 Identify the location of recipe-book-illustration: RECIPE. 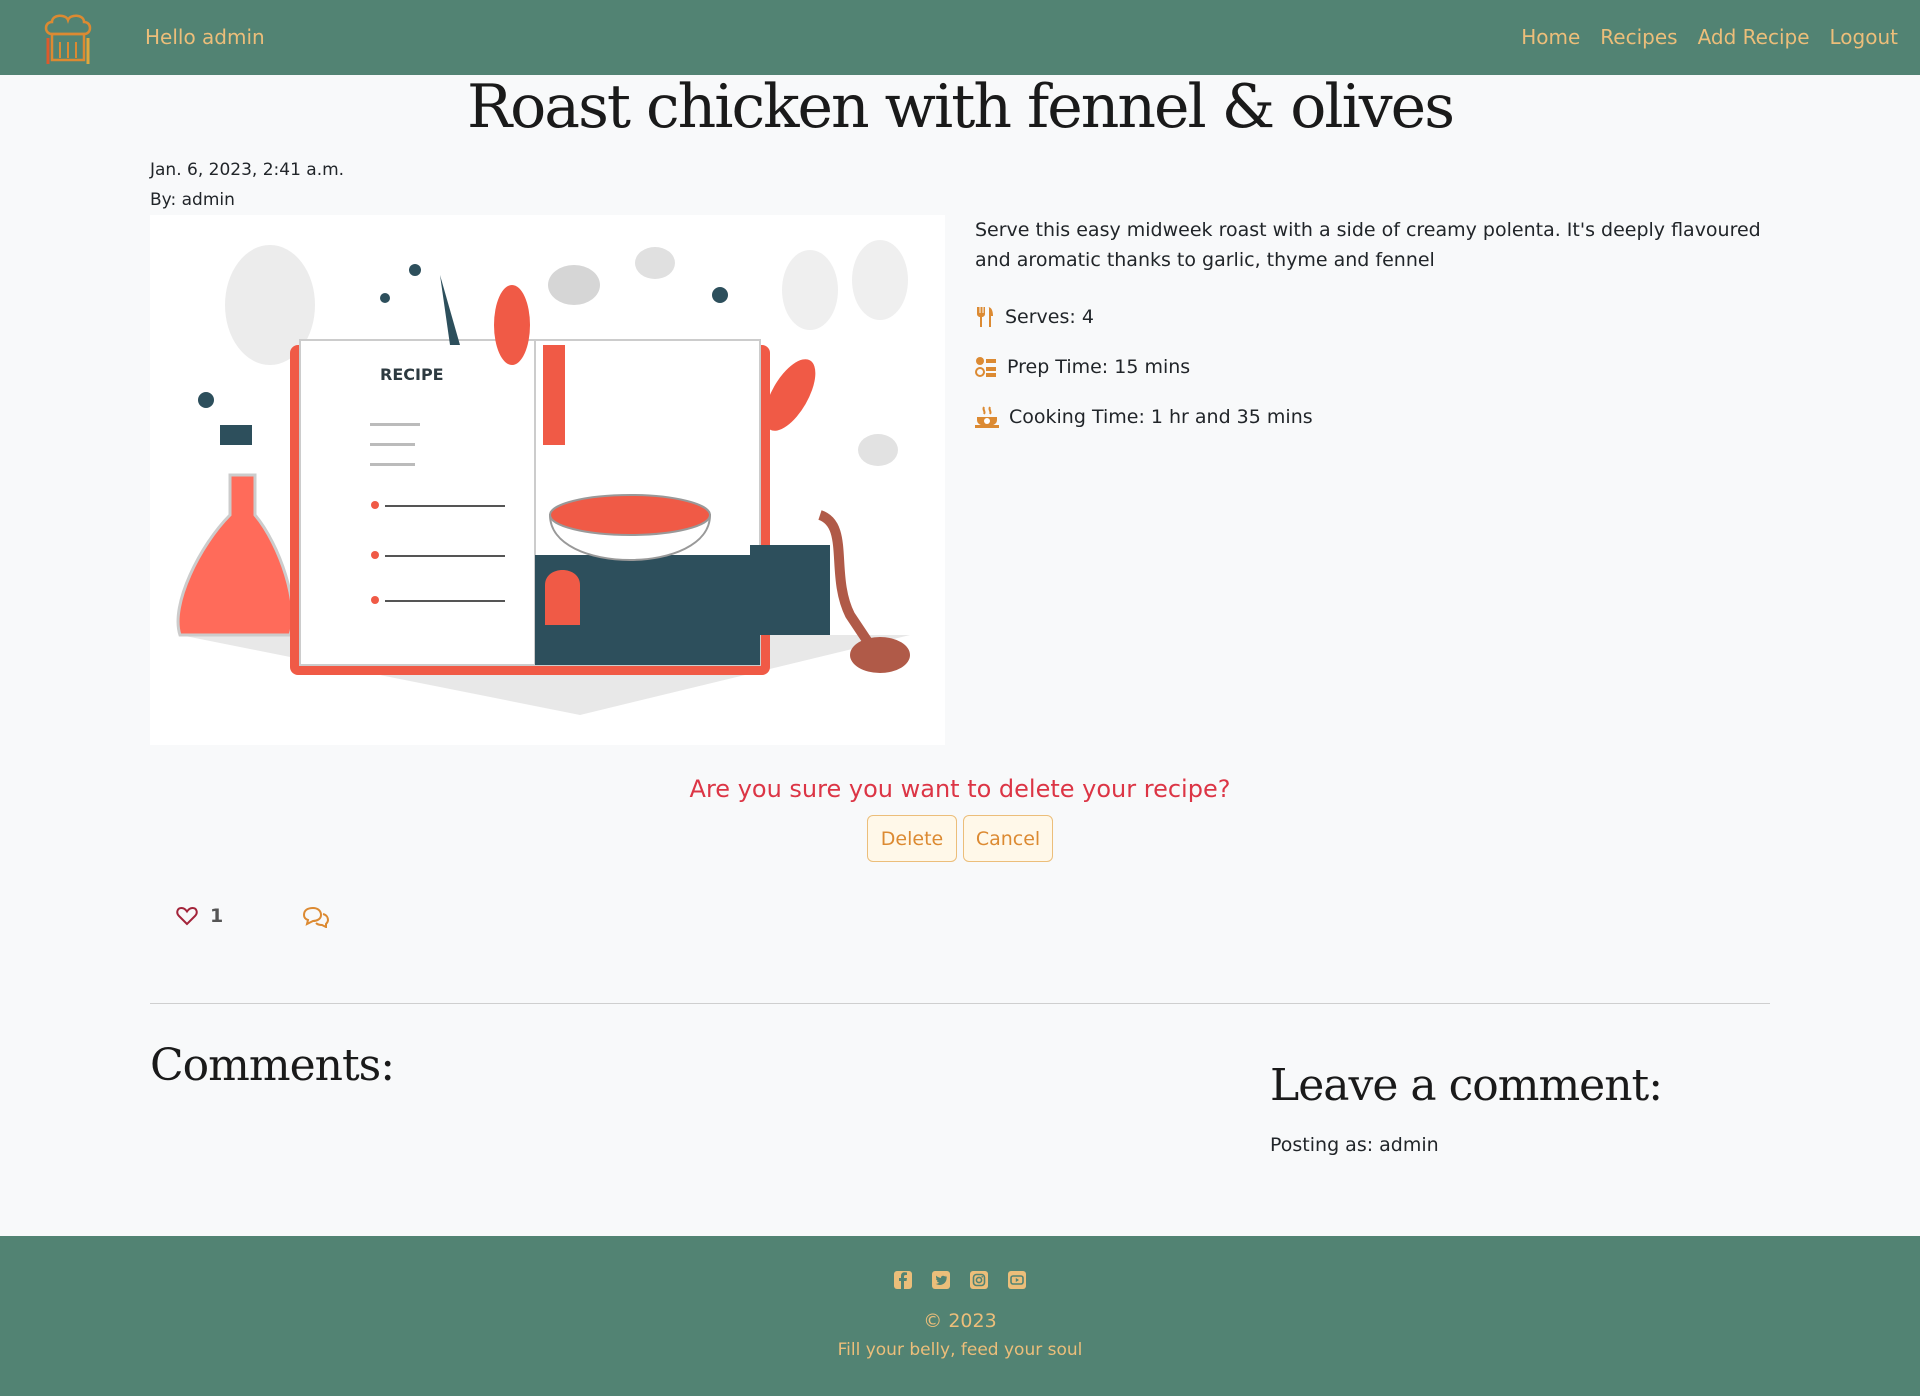
(543, 477).